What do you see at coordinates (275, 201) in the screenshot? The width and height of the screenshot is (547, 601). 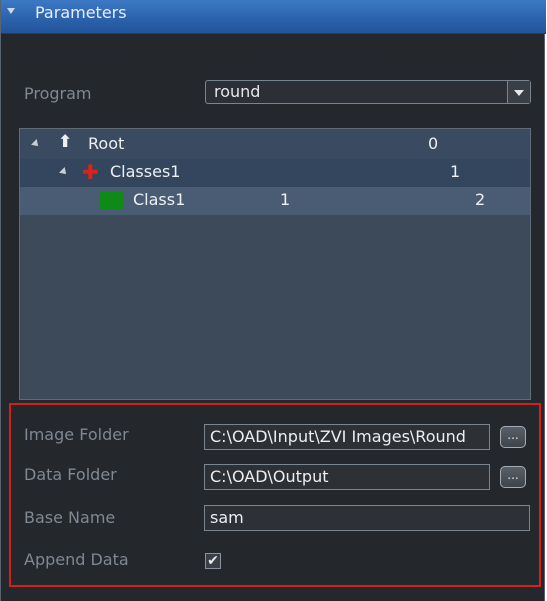 I see `tree-row-class1: Class1 1 2` at bounding box center [275, 201].